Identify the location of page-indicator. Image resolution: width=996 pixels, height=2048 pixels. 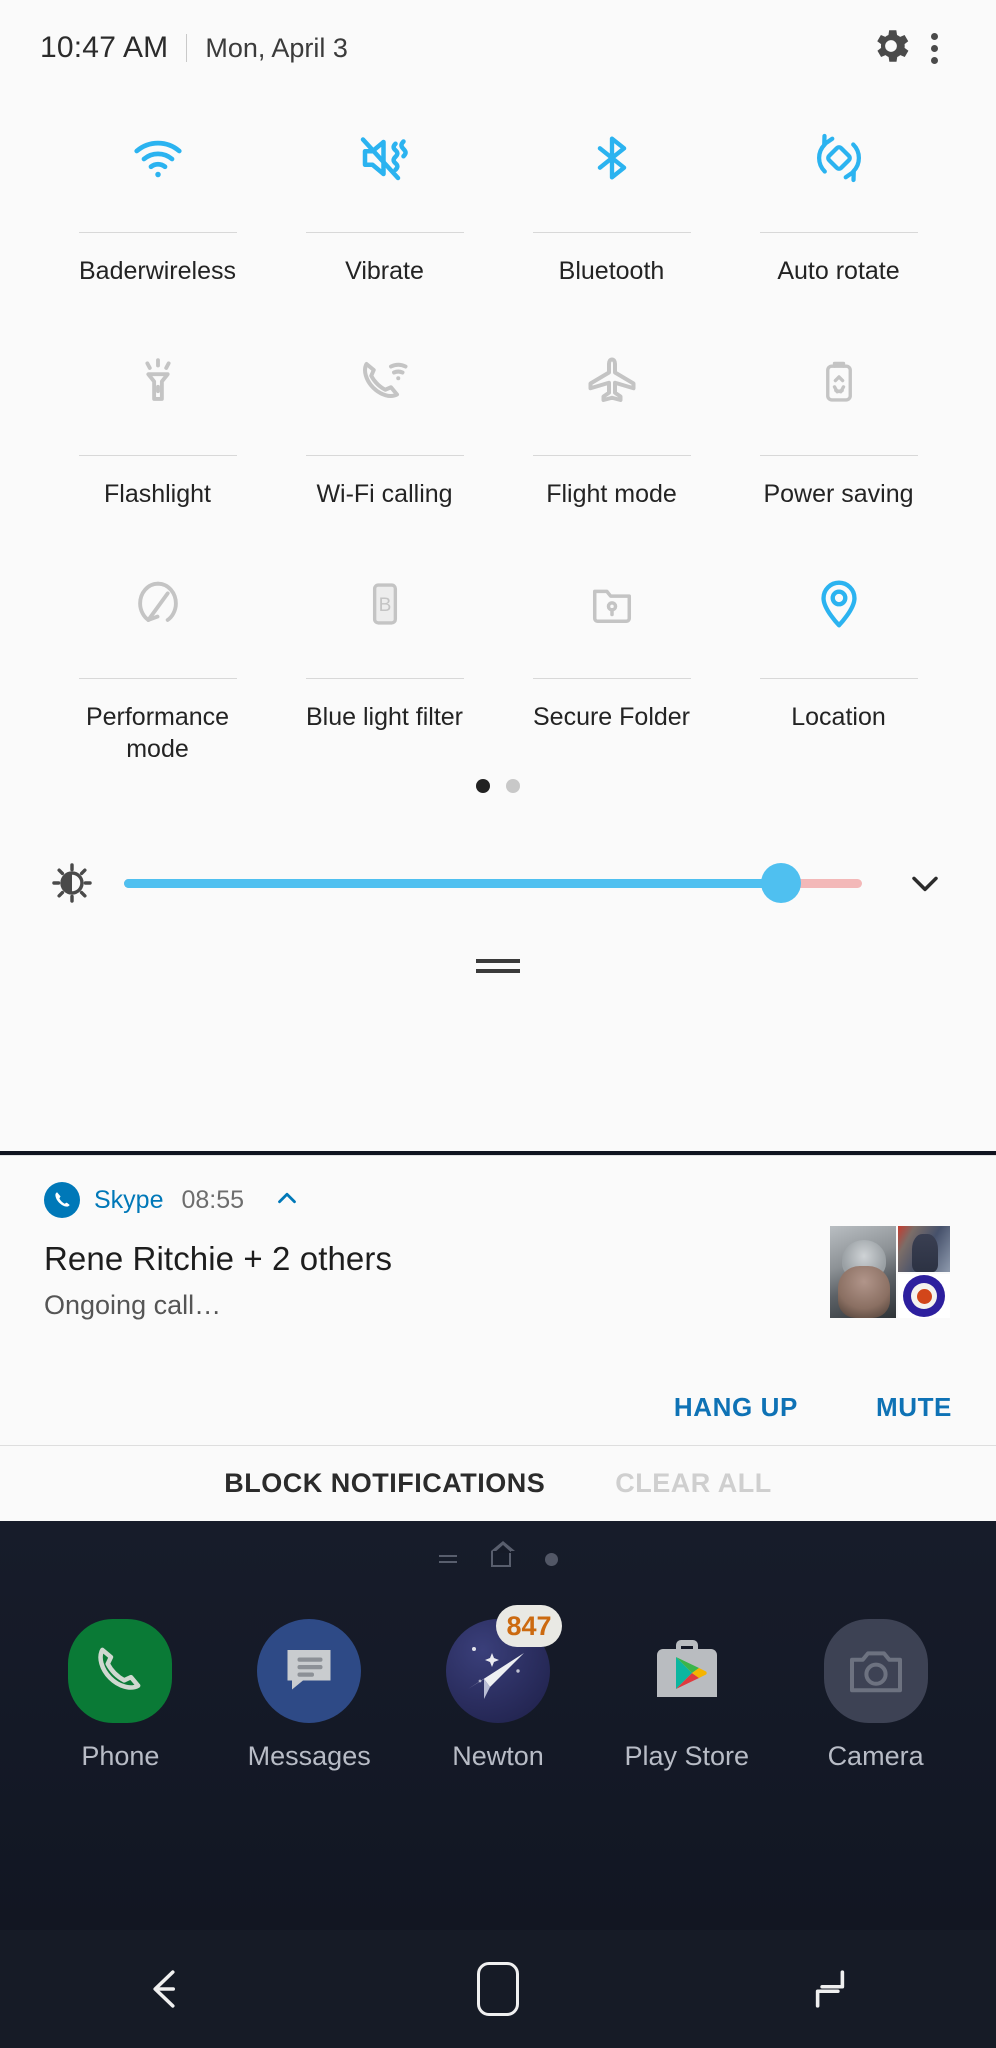
(498, 786).